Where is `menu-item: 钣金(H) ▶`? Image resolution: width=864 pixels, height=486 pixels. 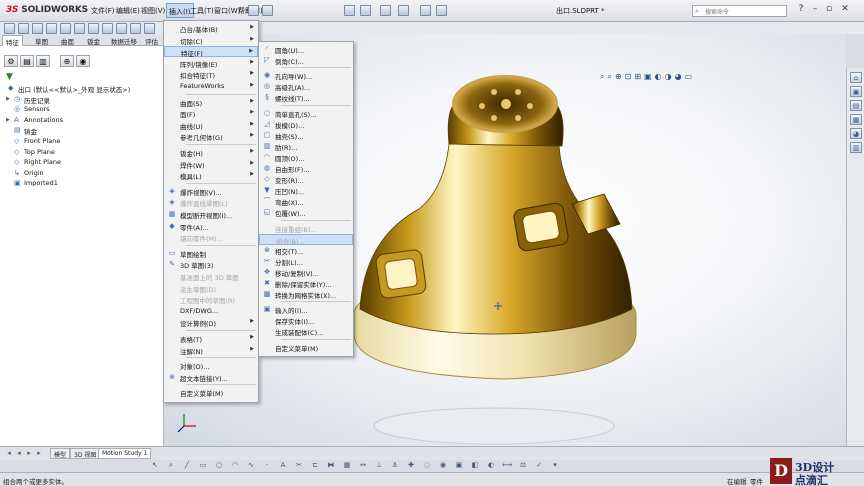
menu-item: 钣金(H) ▶ is located at coordinates (211, 152).